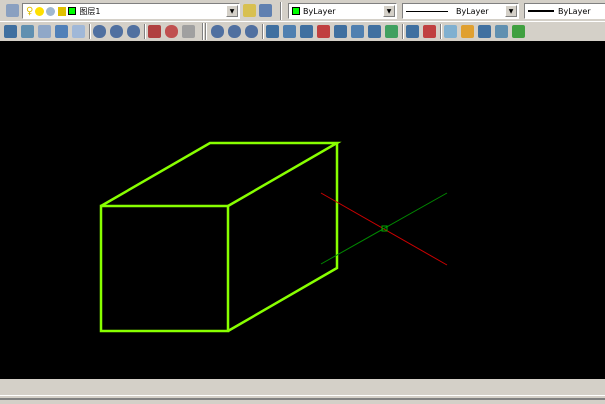 This screenshot has width=605, height=404. What do you see at coordinates (302, 389) in the screenshot?
I see `horizontal-scrollbar` at bounding box center [302, 389].